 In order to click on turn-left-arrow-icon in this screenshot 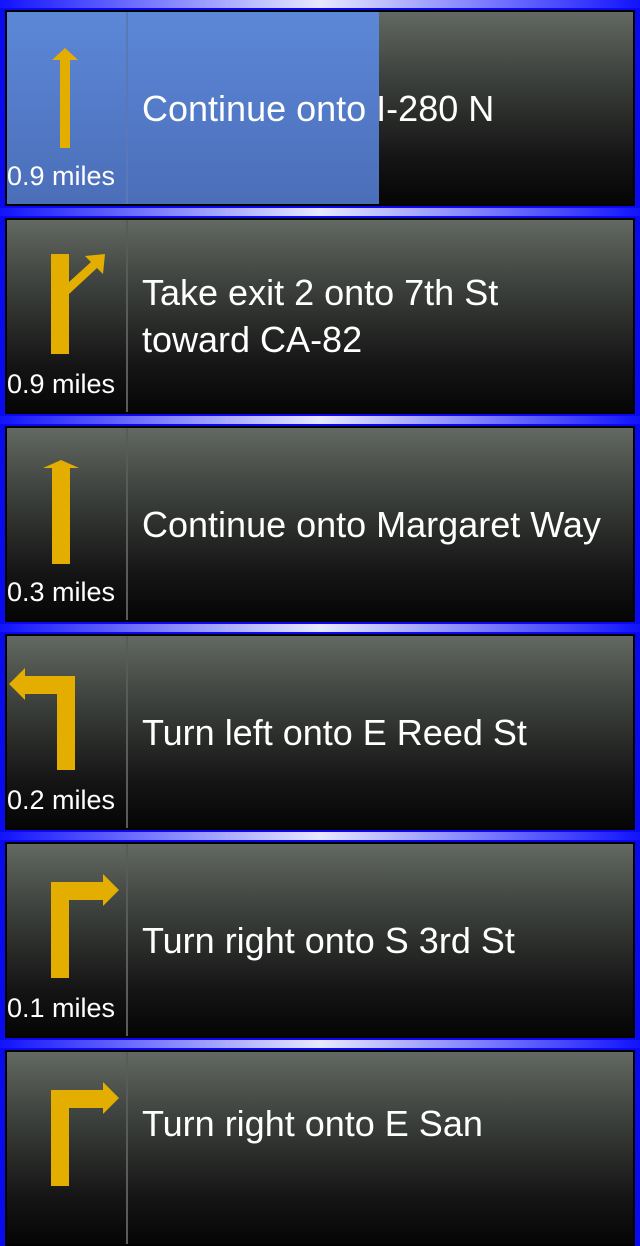, I will do `click(42, 719)`.